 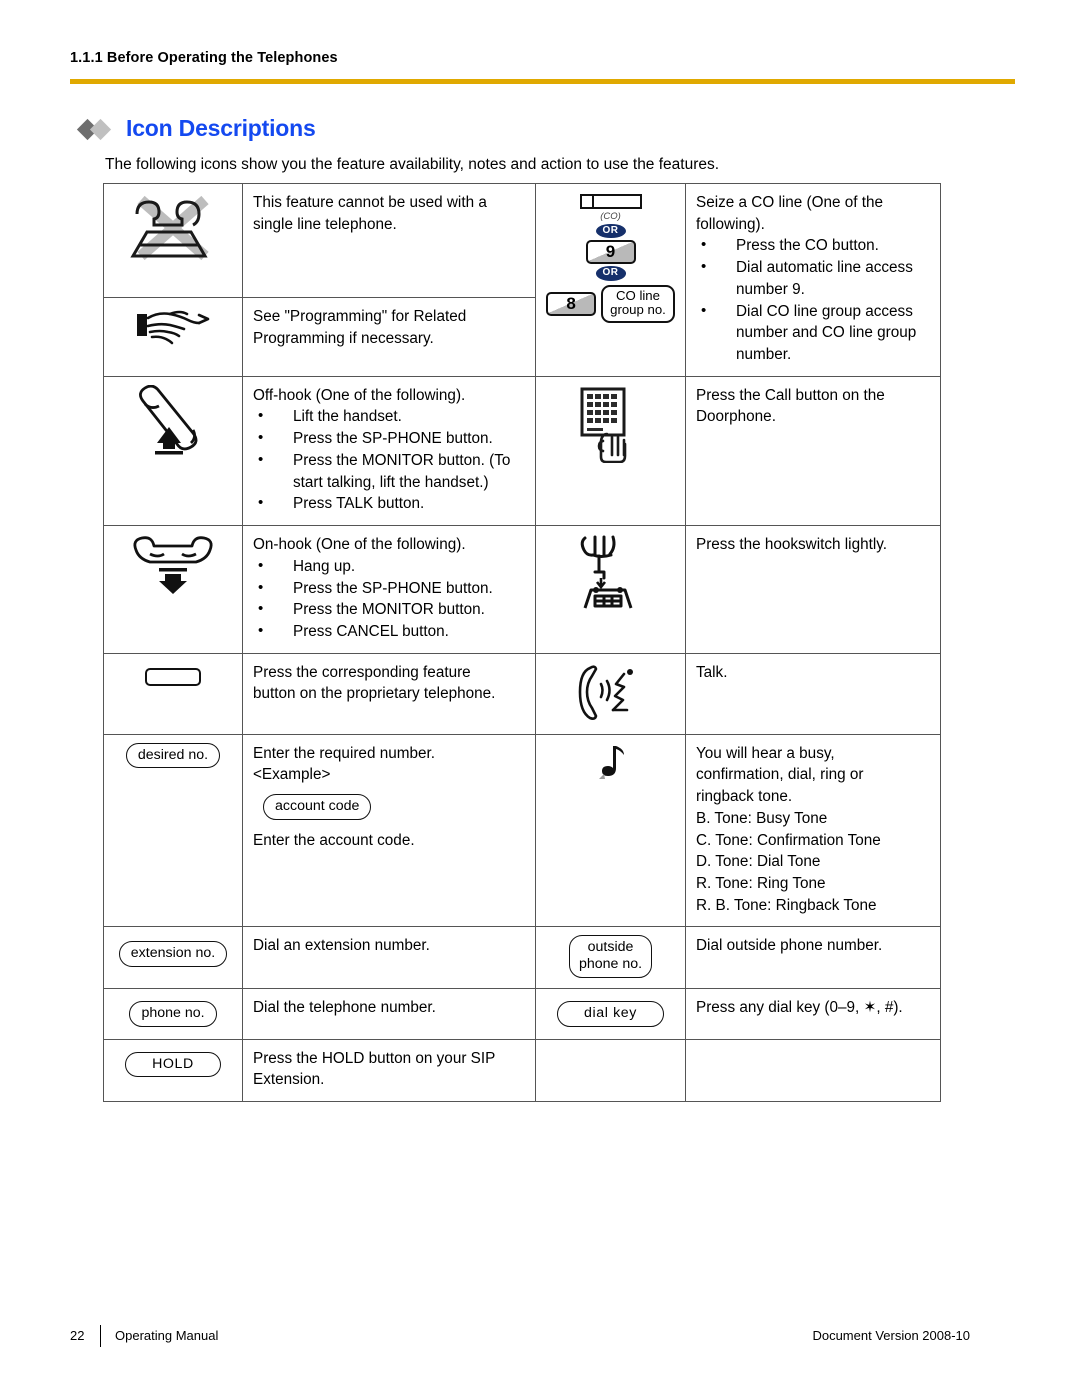 What do you see at coordinates (173, 419) in the screenshot?
I see `off-hook-handset-icon` at bounding box center [173, 419].